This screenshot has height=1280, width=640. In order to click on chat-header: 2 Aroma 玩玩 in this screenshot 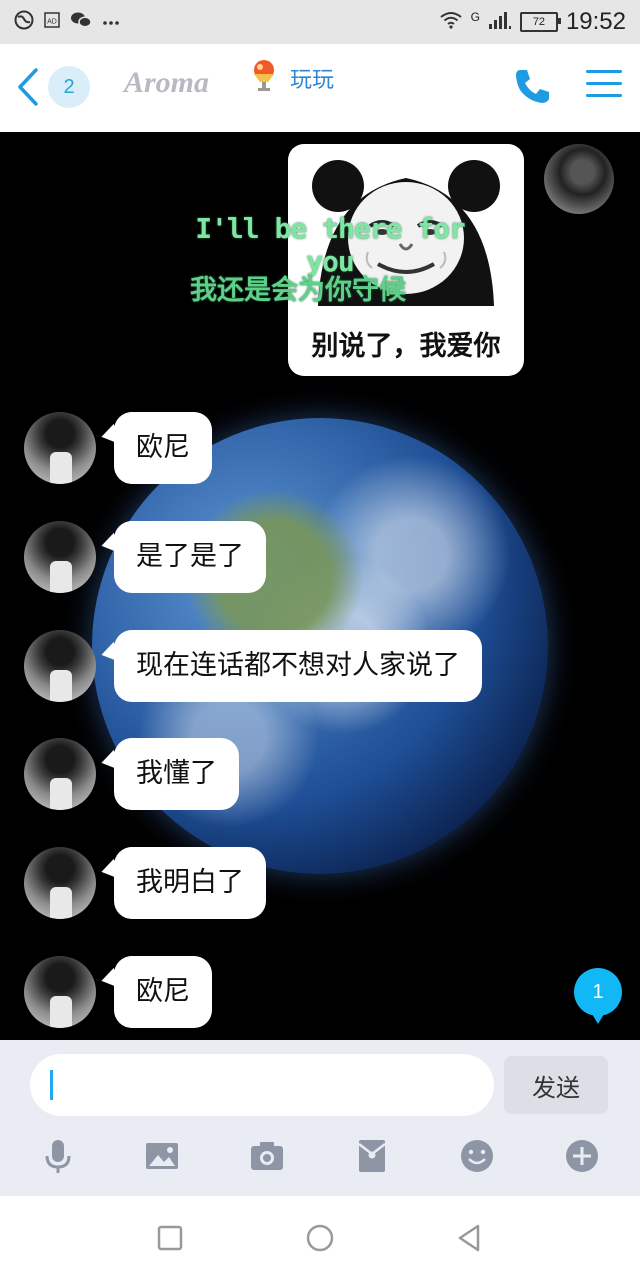, I will do `click(320, 88)`.